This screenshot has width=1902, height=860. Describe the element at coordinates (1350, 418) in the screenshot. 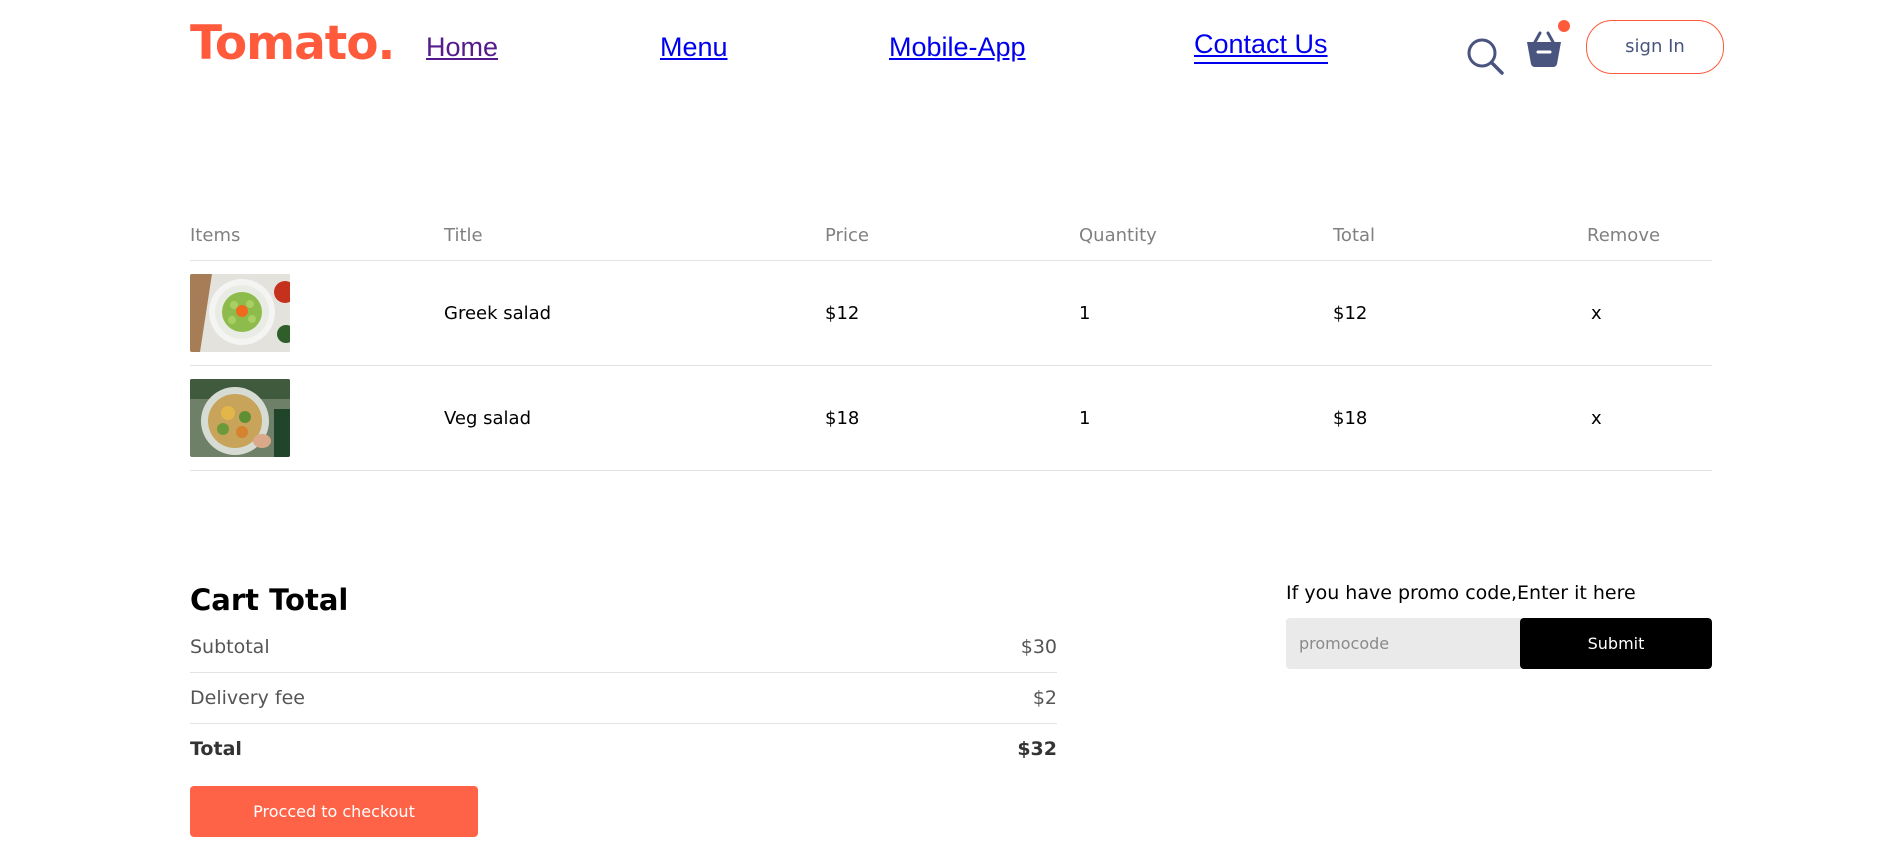

I see `item-total: $18` at that location.